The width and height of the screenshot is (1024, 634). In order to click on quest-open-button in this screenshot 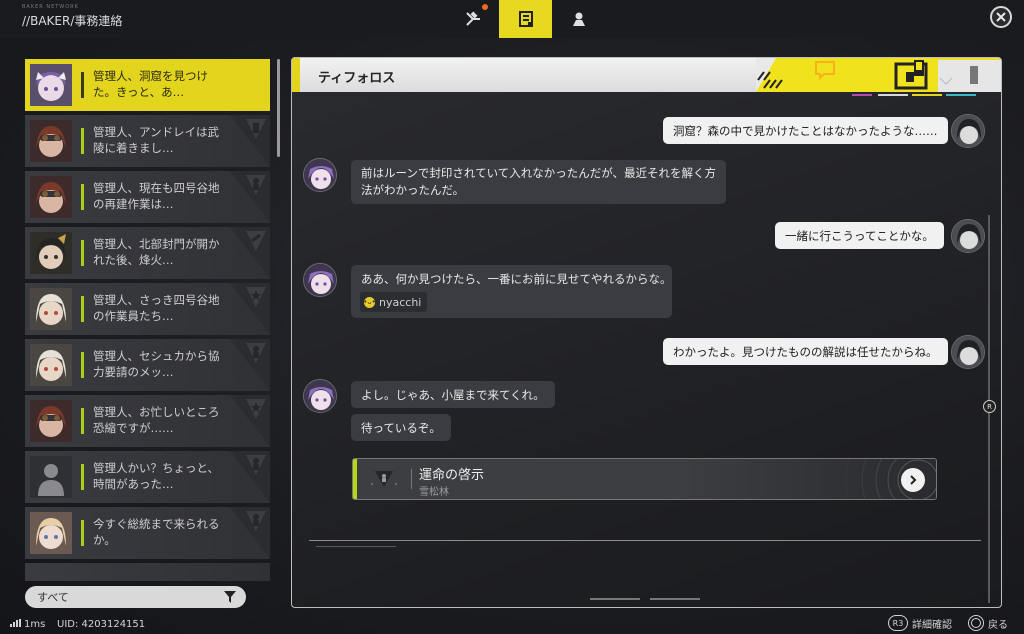, I will do `click(913, 480)`.